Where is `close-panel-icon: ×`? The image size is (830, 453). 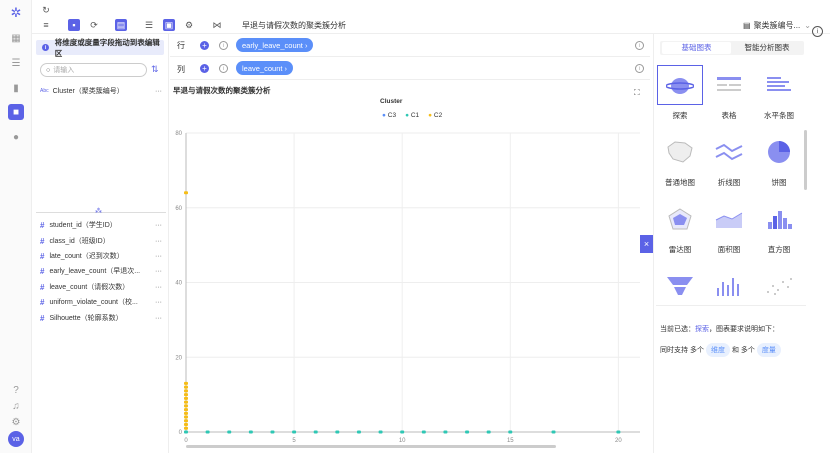 close-panel-icon: × is located at coordinates (646, 244).